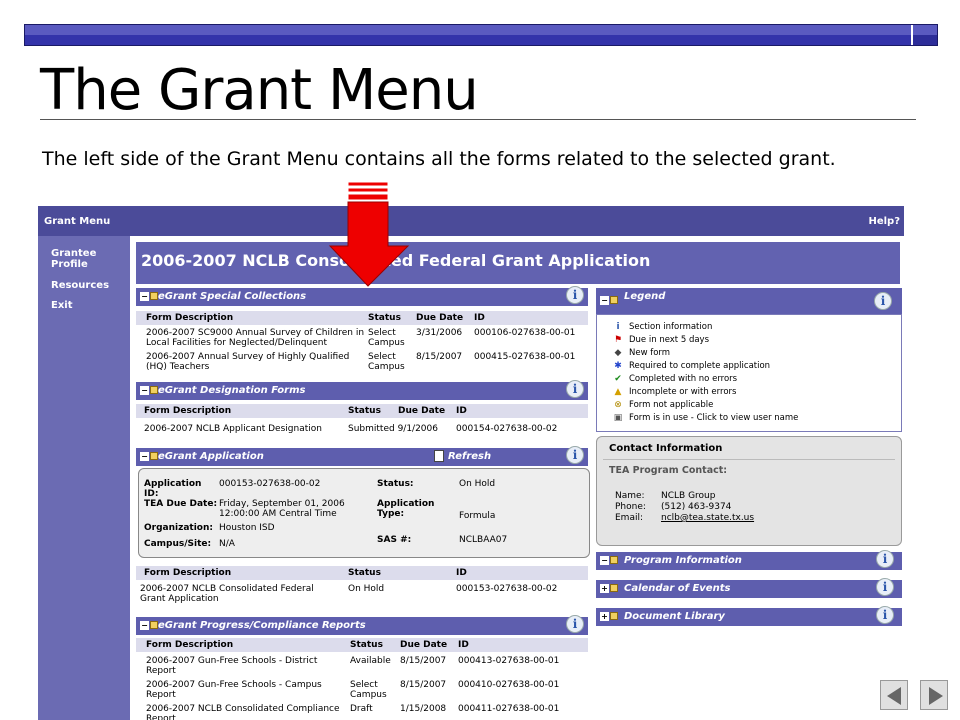  Describe the element at coordinates (369, 234) in the screenshot. I see `red-down-arrow-icon` at that location.